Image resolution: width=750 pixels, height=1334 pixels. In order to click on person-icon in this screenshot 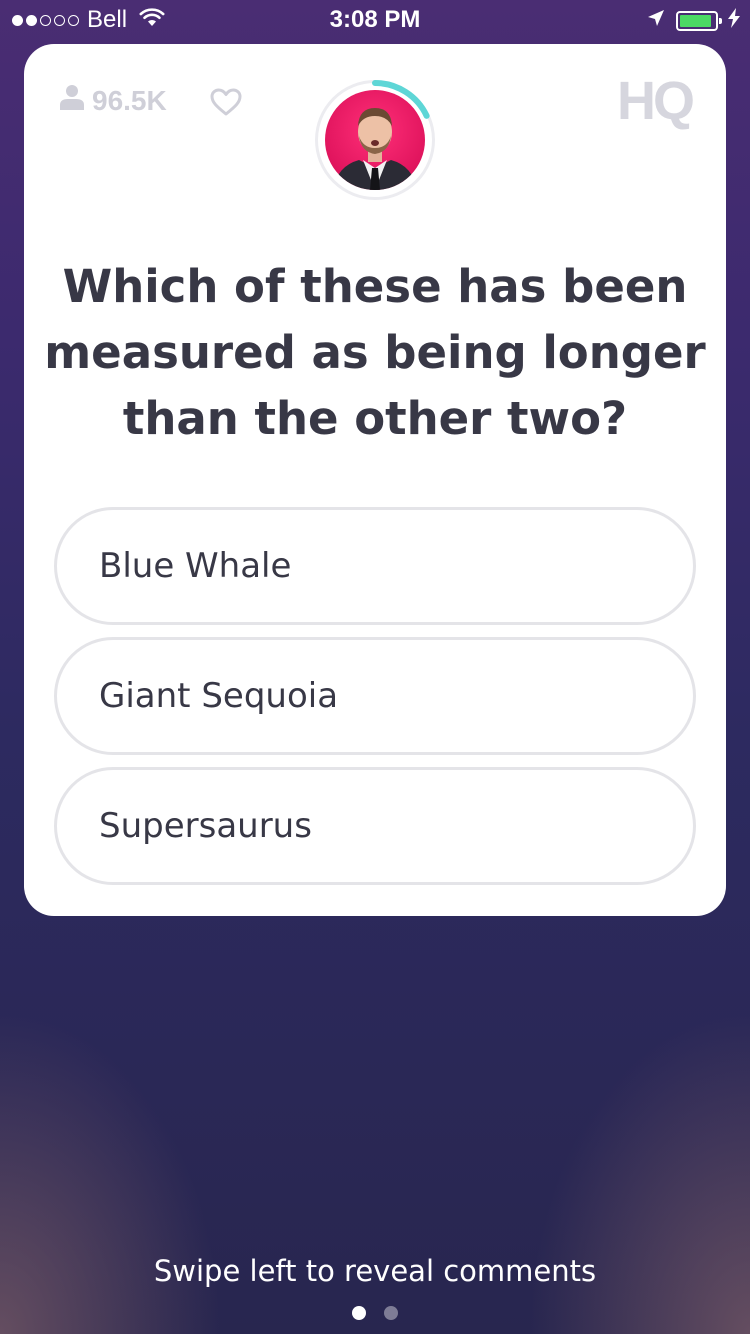, I will do `click(72, 100)`.